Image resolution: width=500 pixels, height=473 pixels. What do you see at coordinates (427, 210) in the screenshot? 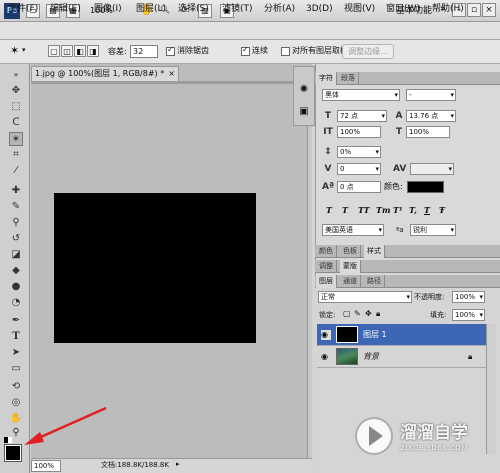
I see `underline-icon: T` at bounding box center [427, 210].